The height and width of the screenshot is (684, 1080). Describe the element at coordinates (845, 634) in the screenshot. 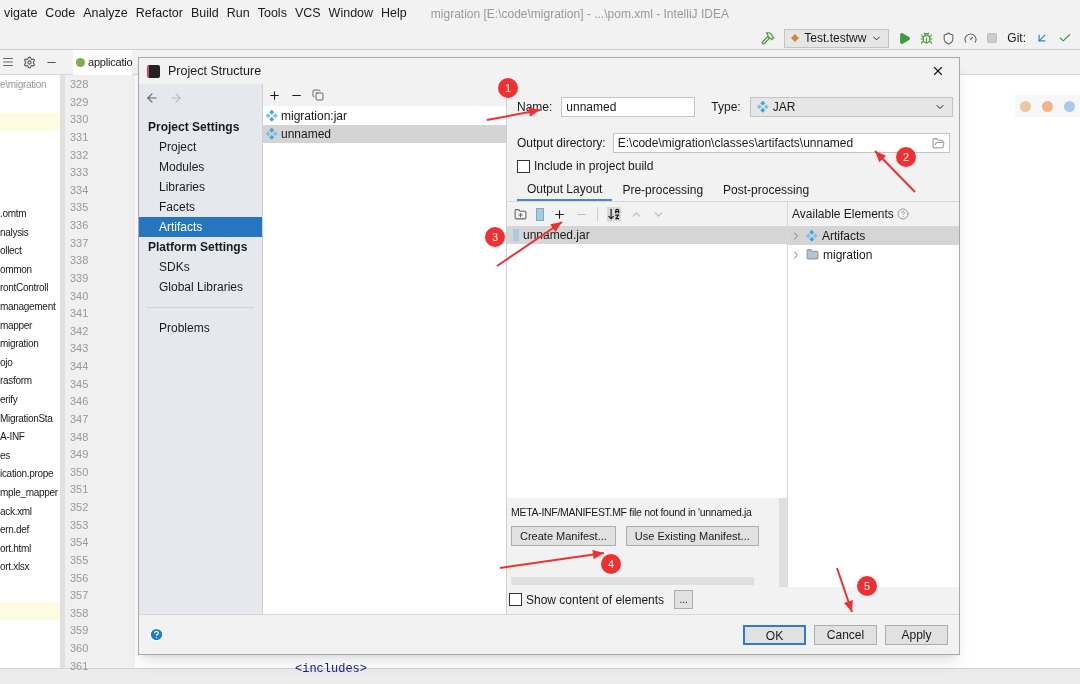

I see `dialog-button: Cancel` at that location.